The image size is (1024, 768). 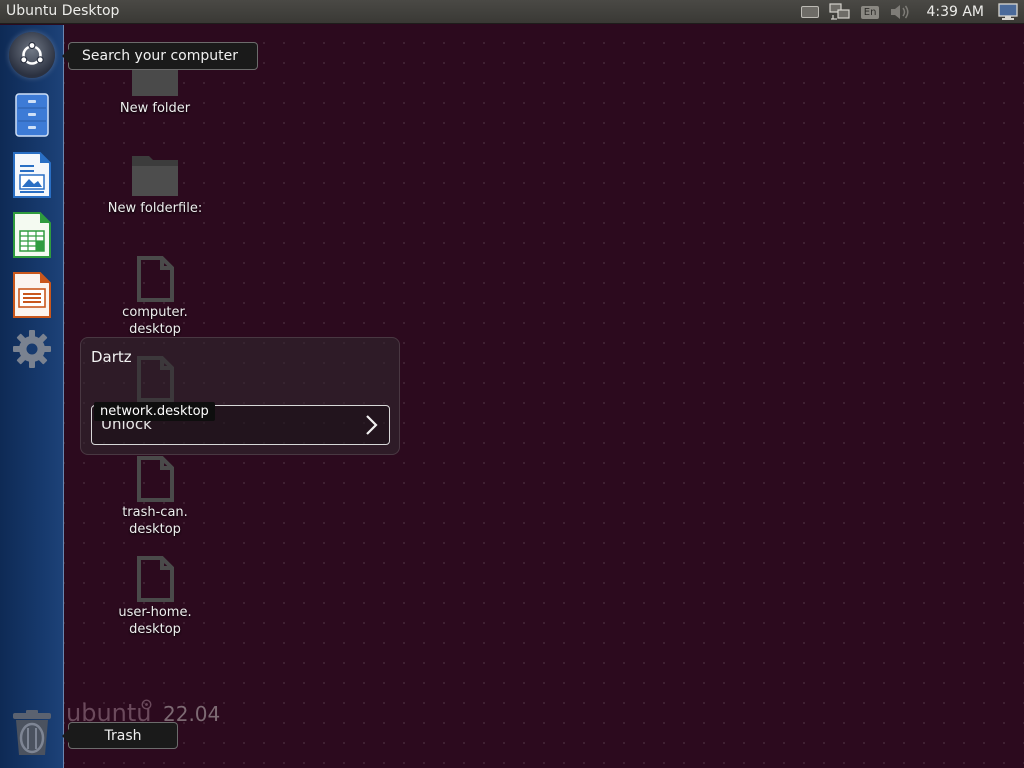 I want to click on file-cabinet-icon, so click(x=32, y=115).